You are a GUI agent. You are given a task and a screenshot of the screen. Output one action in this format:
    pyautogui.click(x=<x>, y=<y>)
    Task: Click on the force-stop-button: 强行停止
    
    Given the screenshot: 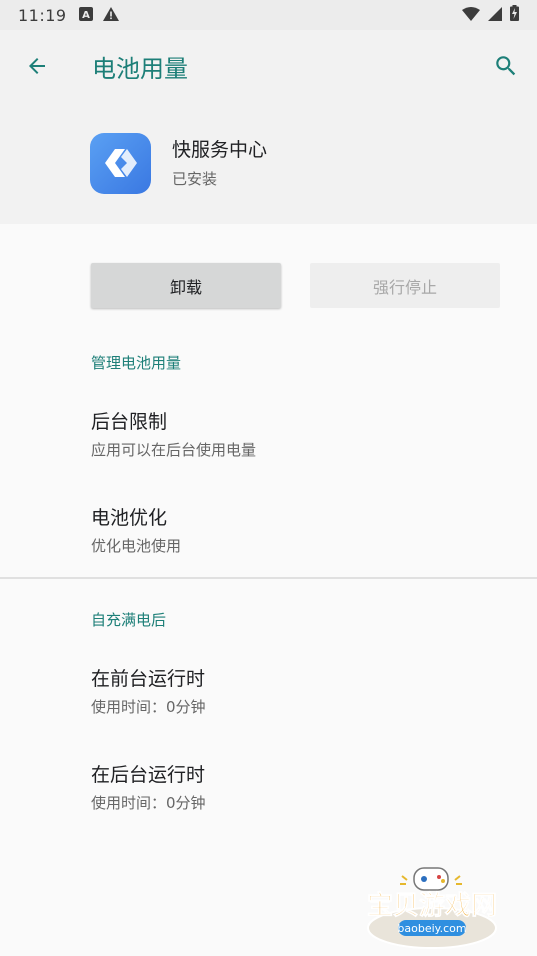 What is the action you would take?
    pyautogui.click(x=405, y=285)
    